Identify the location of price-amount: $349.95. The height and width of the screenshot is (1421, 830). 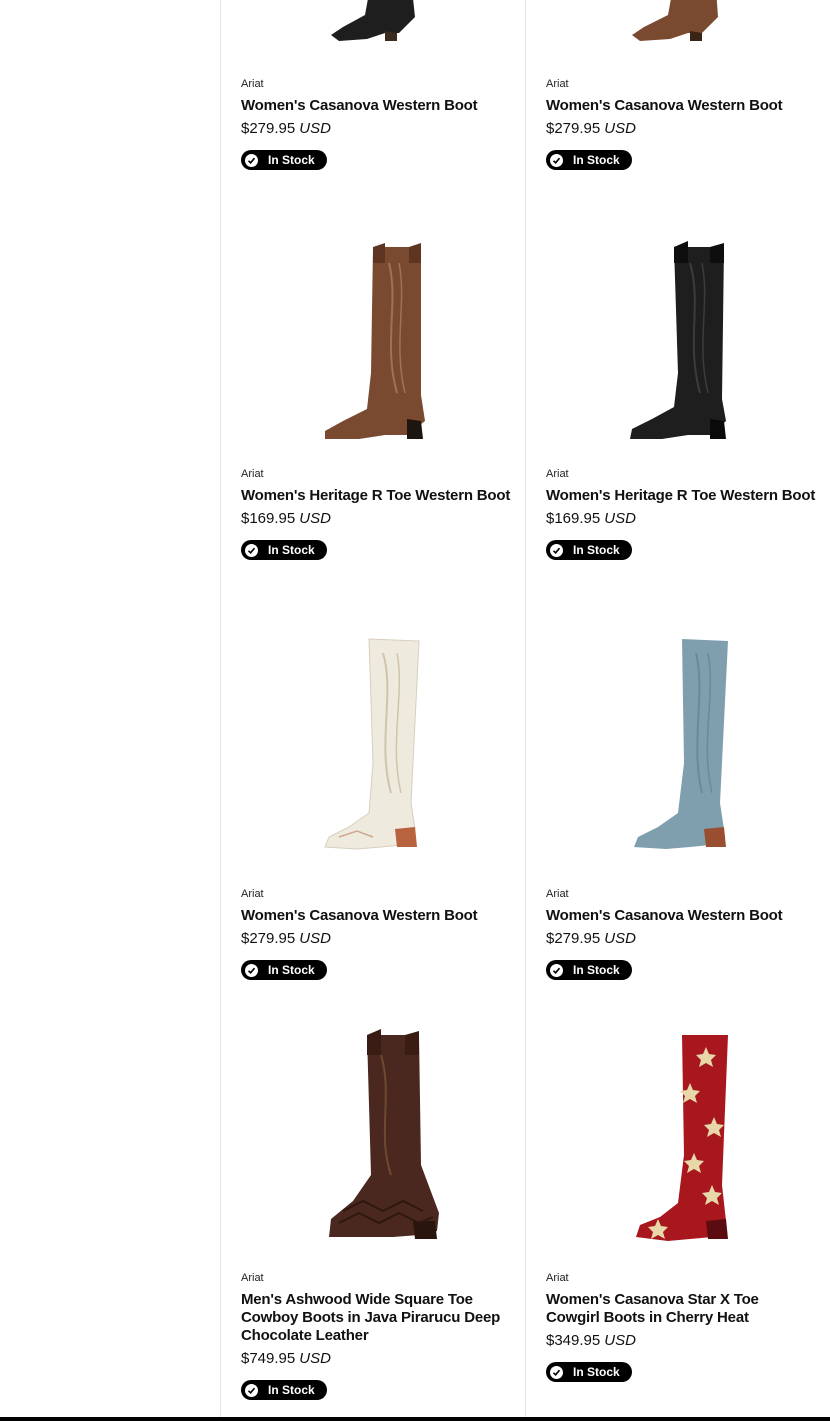
(573, 1340).